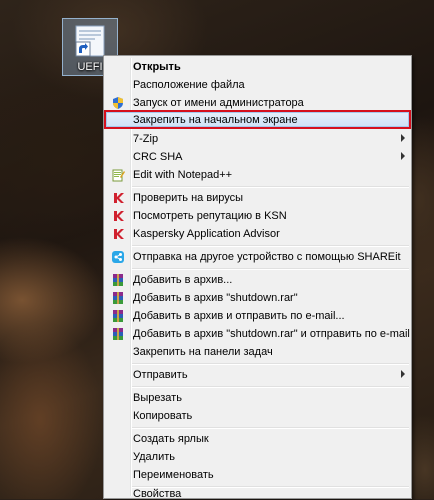 This screenshot has height=500, width=434. I want to click on menu-item-create-shortcut: Создать ярлык, so click(257, 439).